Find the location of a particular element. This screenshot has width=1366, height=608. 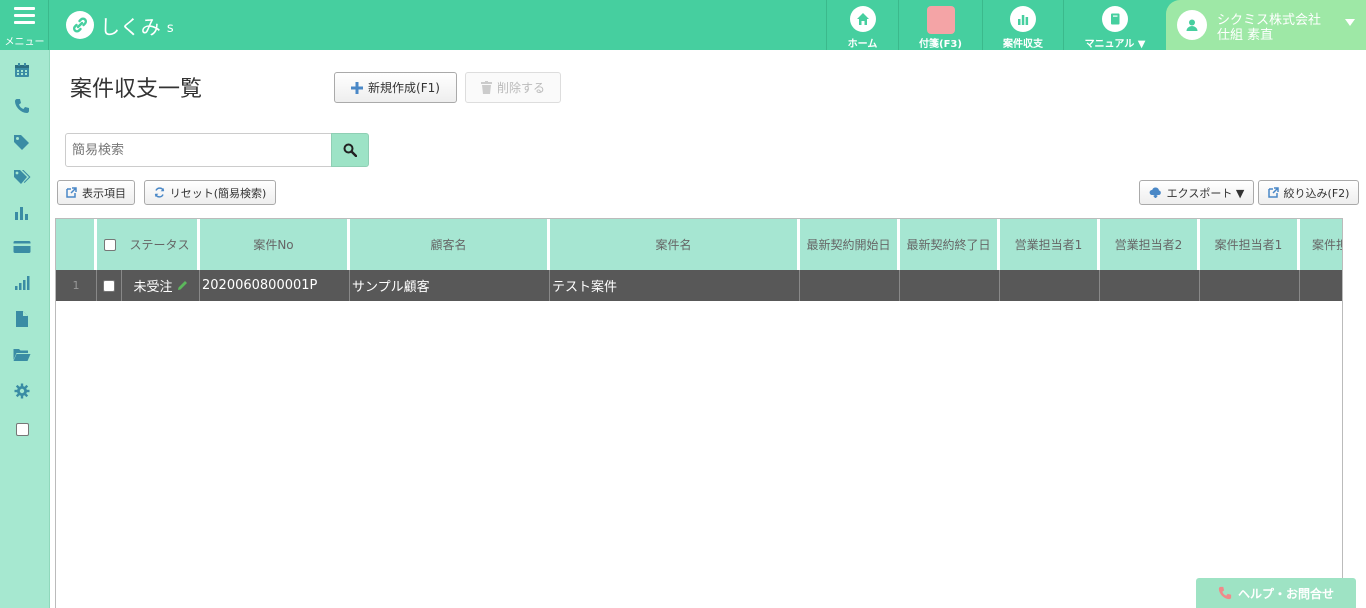

new-button-label: 新規作成(F1) is located at coordinates (404, 88).